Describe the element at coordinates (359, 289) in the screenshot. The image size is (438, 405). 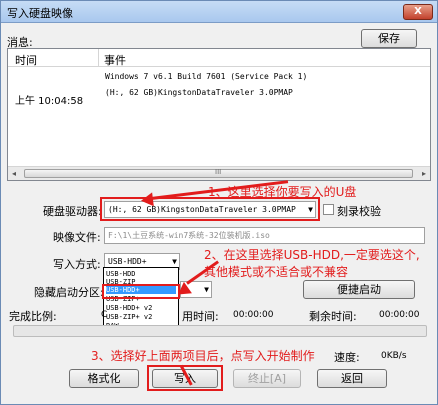
I see `convenient-boot-button: 便捷启动` at that location.